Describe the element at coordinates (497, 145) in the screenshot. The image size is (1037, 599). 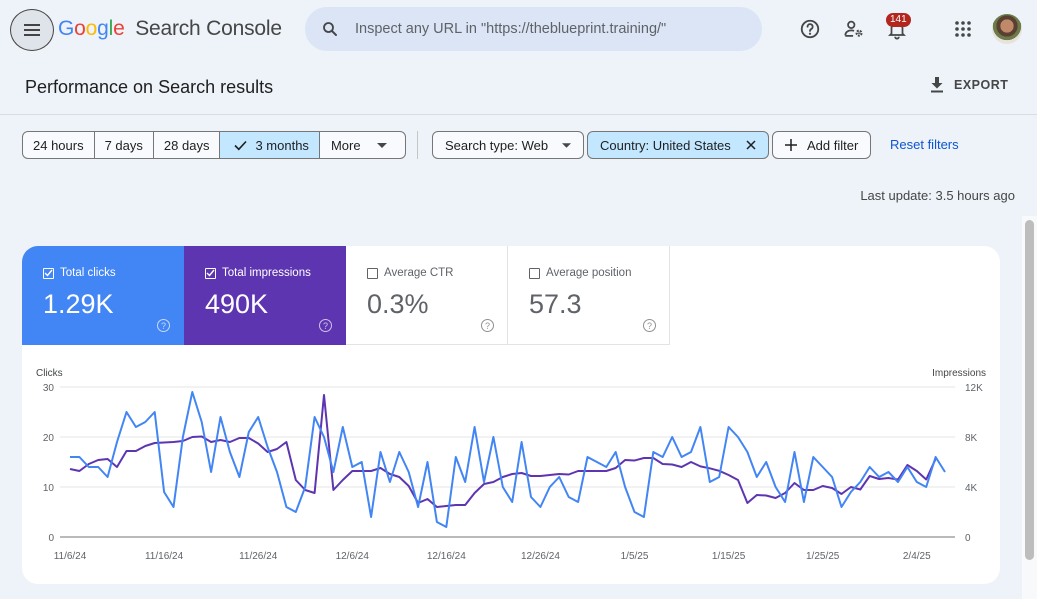
I see `search-type-label: Search type: Web` at that location.